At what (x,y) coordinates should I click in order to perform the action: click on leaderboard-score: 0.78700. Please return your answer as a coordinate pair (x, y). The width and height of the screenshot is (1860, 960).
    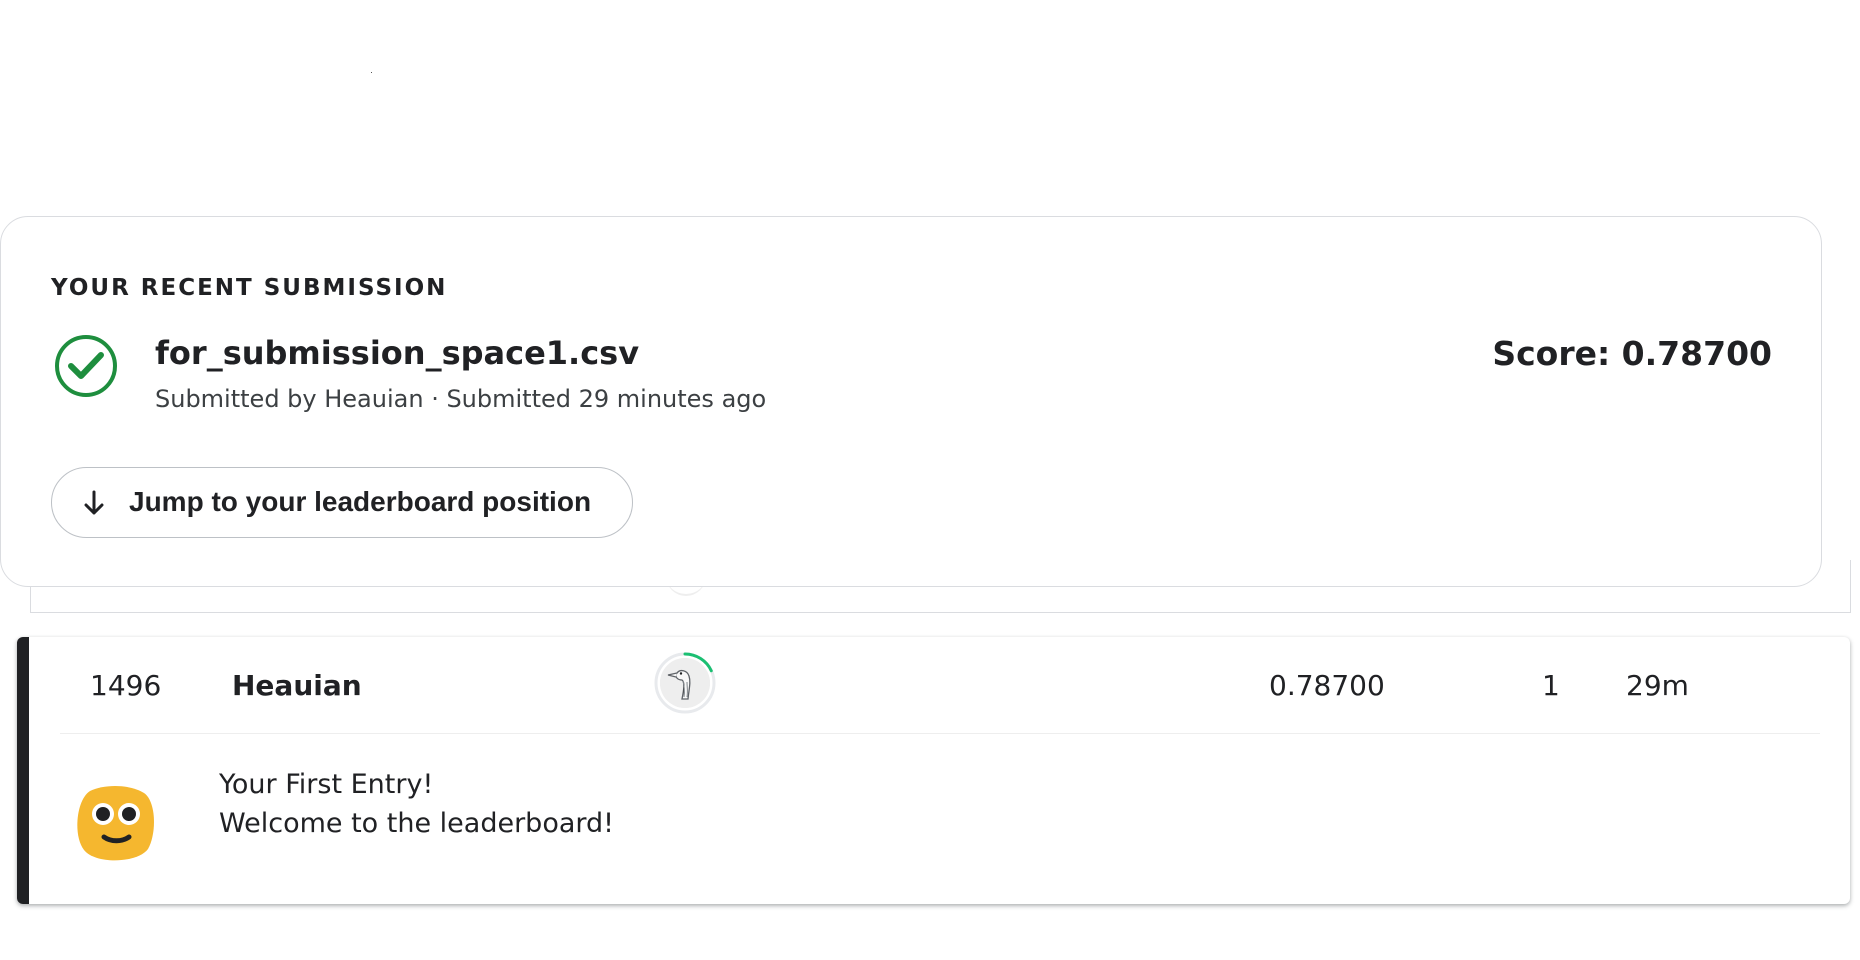
    Looking at the image, I should click on (1327, 685).